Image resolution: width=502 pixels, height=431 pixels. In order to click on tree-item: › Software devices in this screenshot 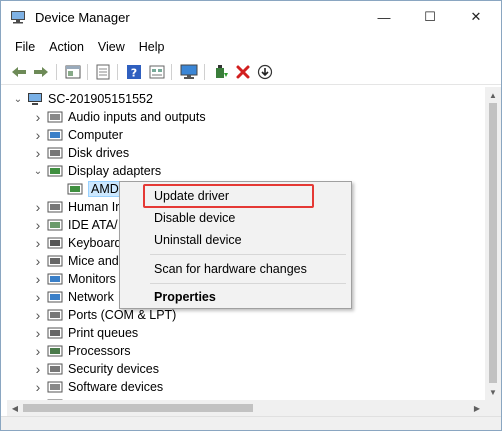, I will do `click(98, 387)`.